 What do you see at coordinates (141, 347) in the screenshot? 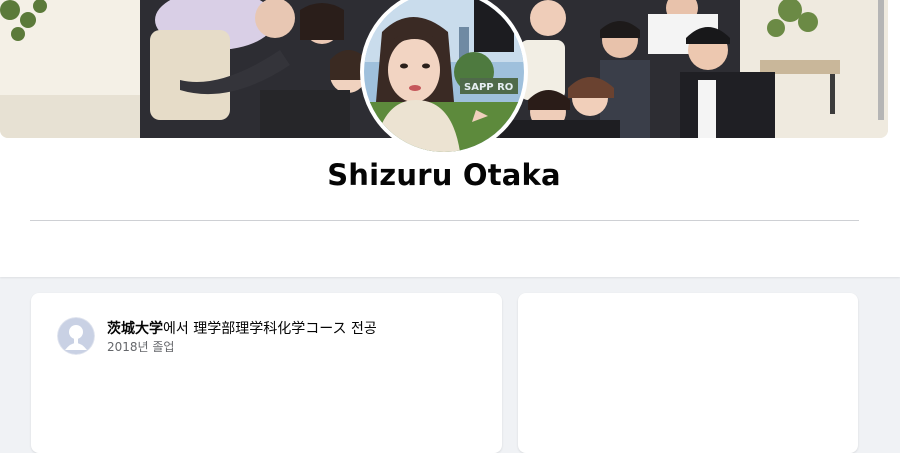
I see `education-graduation: 2018년 졸업` at bounding box center [141, 347].